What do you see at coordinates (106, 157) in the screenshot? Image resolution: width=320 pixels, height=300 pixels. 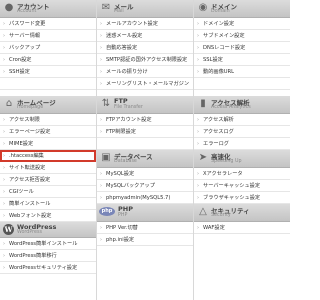 I see `database-icon: ▣` at bounding box center [106, 157].